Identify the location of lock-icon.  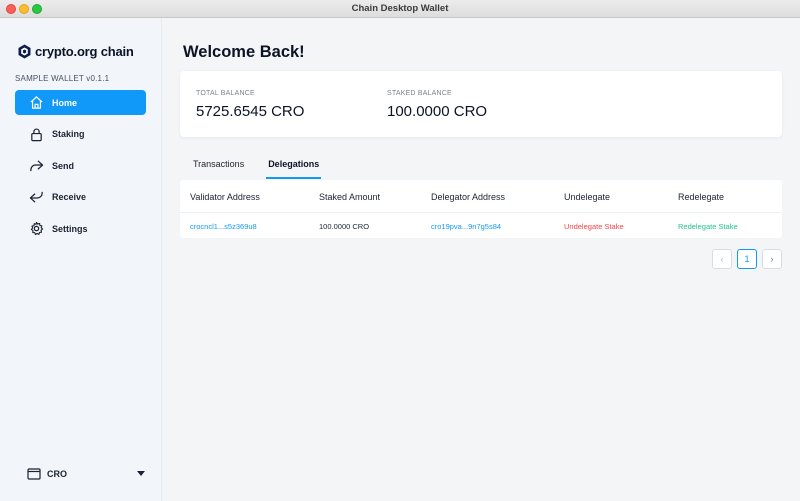
(36, 134).